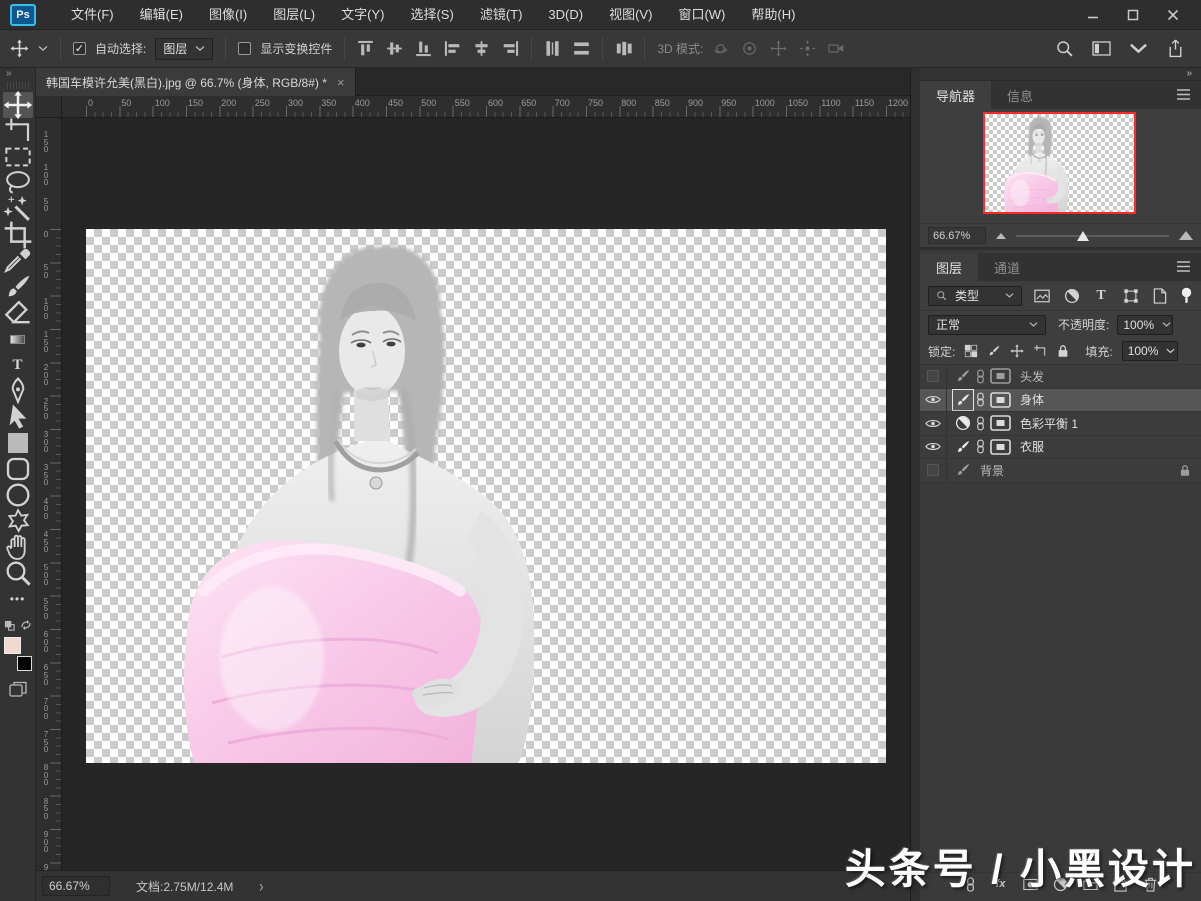  I want to click on layer-name: 背景, so click(992, 470).